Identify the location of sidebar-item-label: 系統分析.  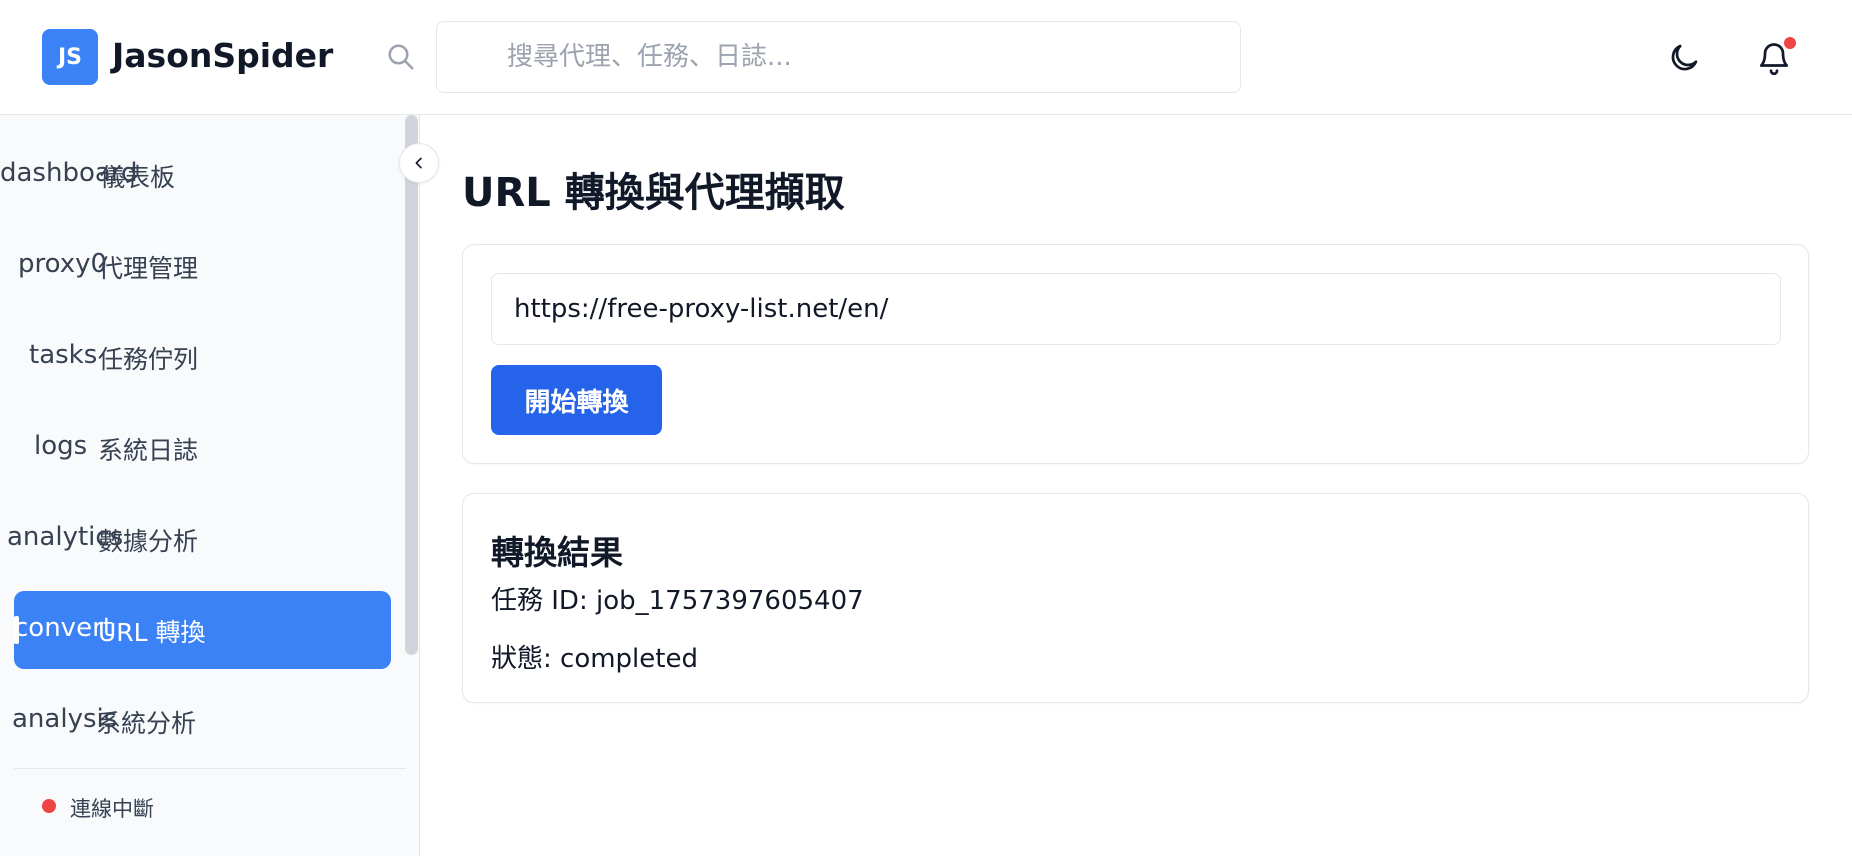
(146, 723).